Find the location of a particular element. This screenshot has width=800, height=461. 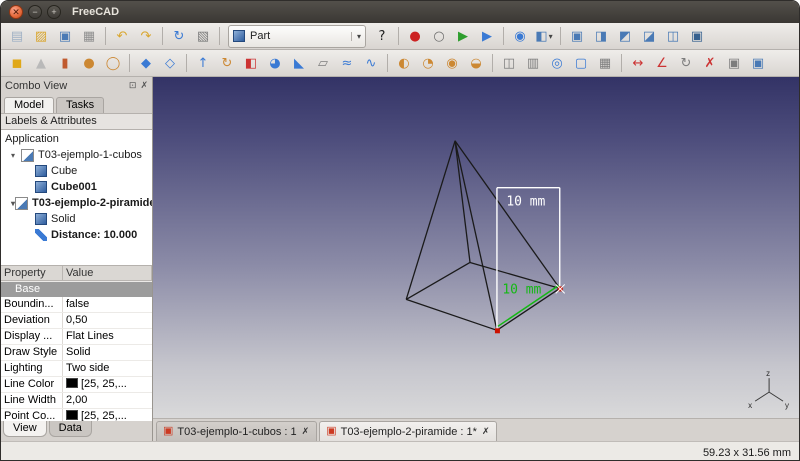

close-panel-icon is located at coordinates (144, 85).